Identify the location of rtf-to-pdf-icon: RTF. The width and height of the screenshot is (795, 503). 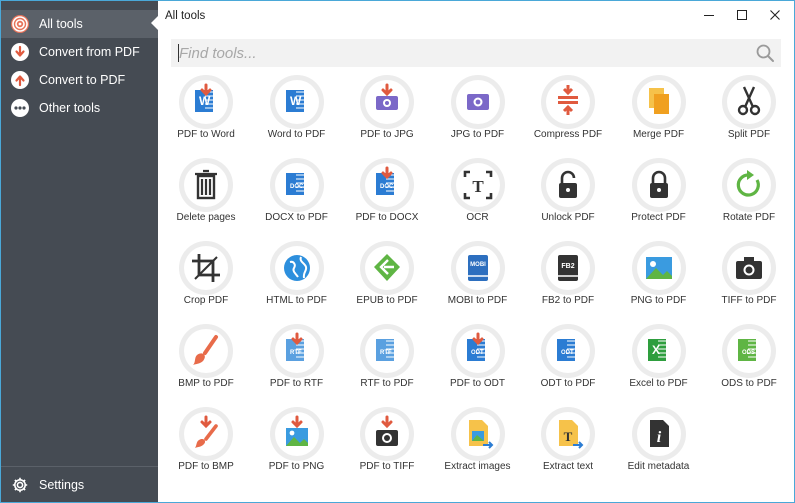
(387, 351).